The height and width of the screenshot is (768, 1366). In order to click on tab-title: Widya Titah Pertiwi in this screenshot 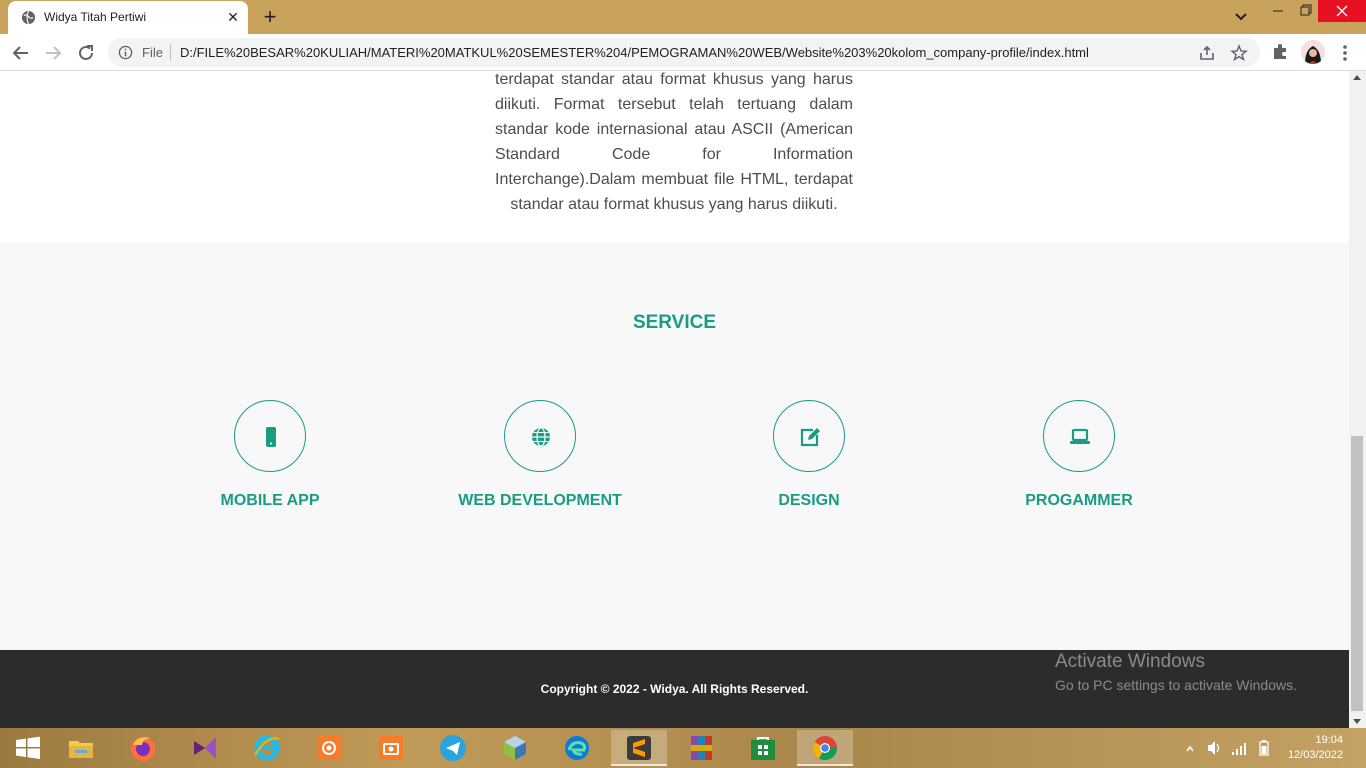, I will do `click(95, 17)`.